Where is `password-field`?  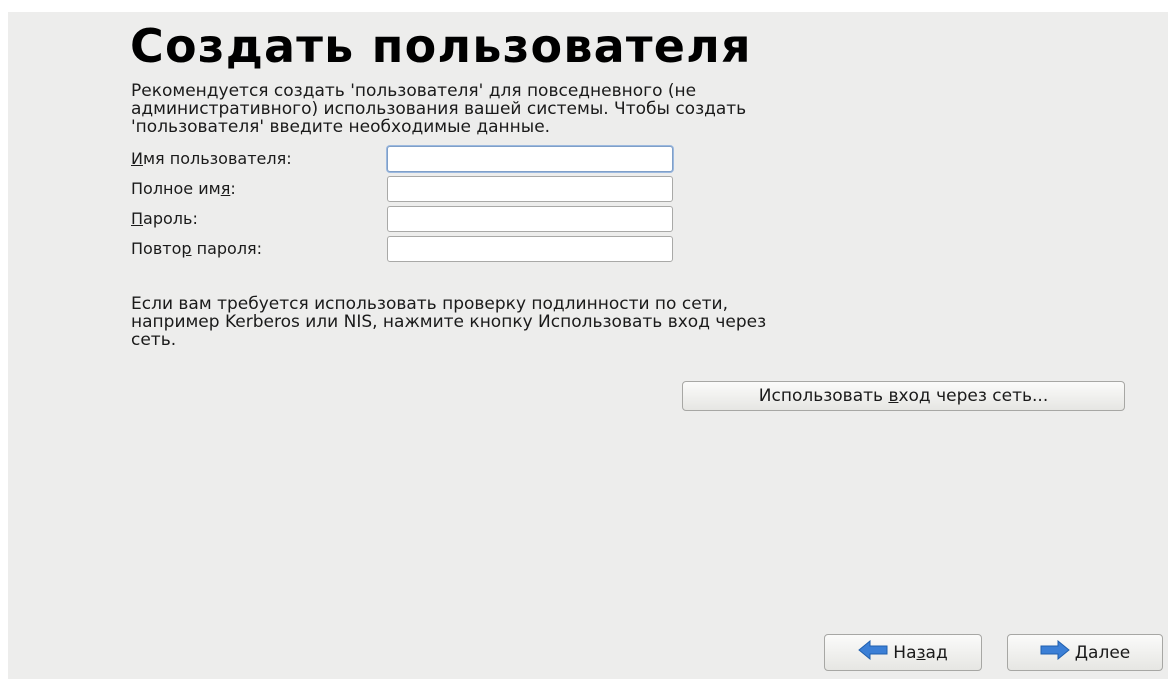 password-field is located at coordinates (530, 219).